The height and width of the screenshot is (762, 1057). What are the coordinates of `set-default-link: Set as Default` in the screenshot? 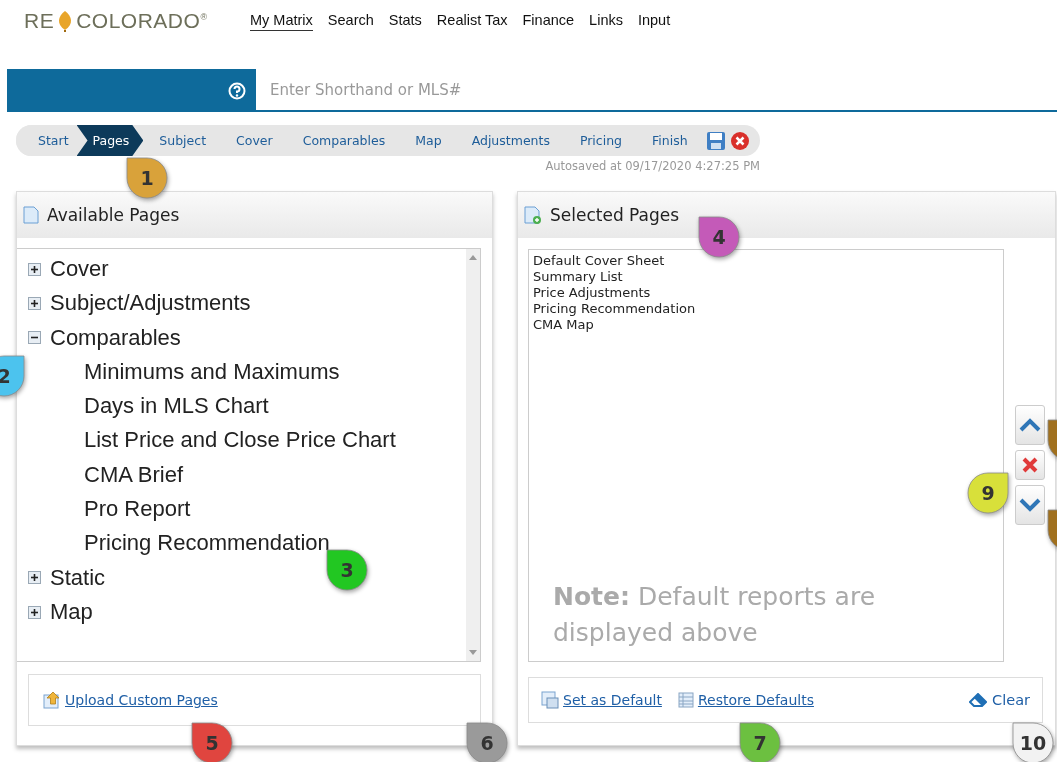 It's located at (612, 700).